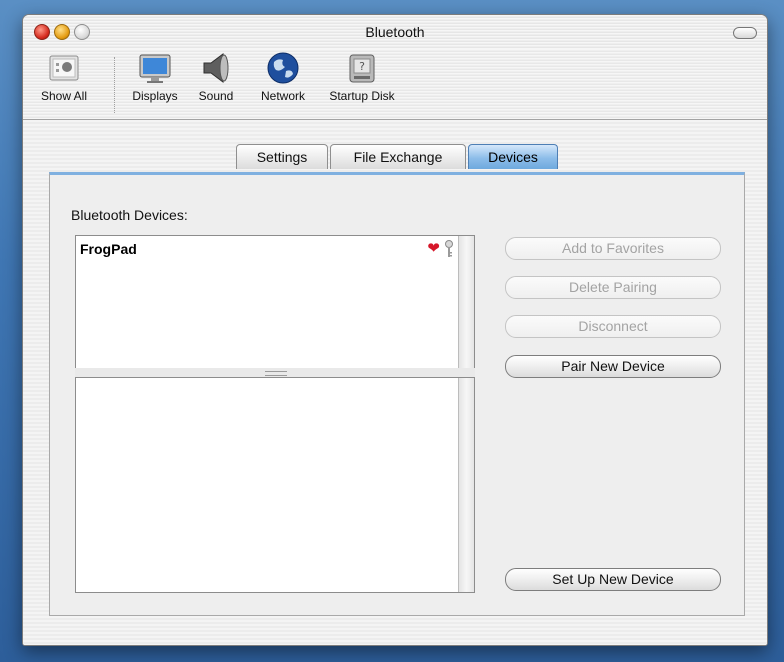 Image resolution: width=784 pixels, height=662 pixels. What do you see at coordinates (282, 96) in the screenshot?
I see `network-label: Network` at bounding box center [282, 96].